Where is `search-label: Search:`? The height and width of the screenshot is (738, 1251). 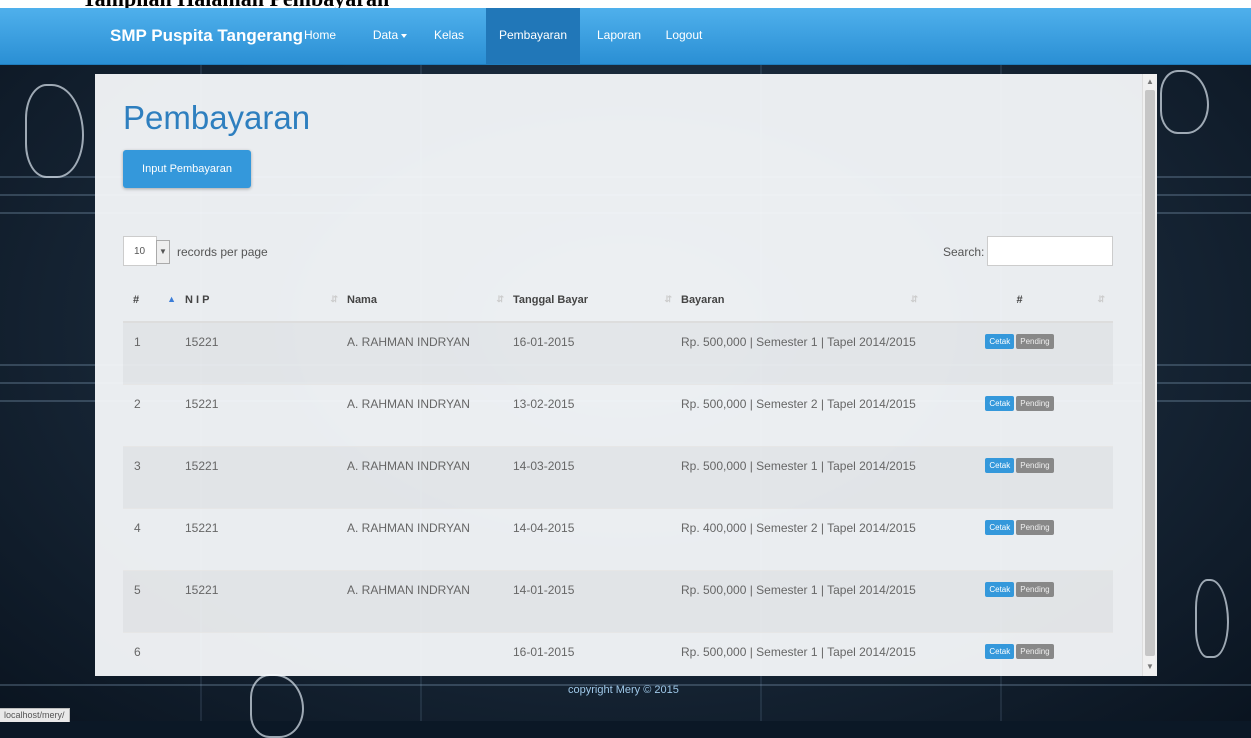
search-label: Search: is located at coordinates (964, 252).